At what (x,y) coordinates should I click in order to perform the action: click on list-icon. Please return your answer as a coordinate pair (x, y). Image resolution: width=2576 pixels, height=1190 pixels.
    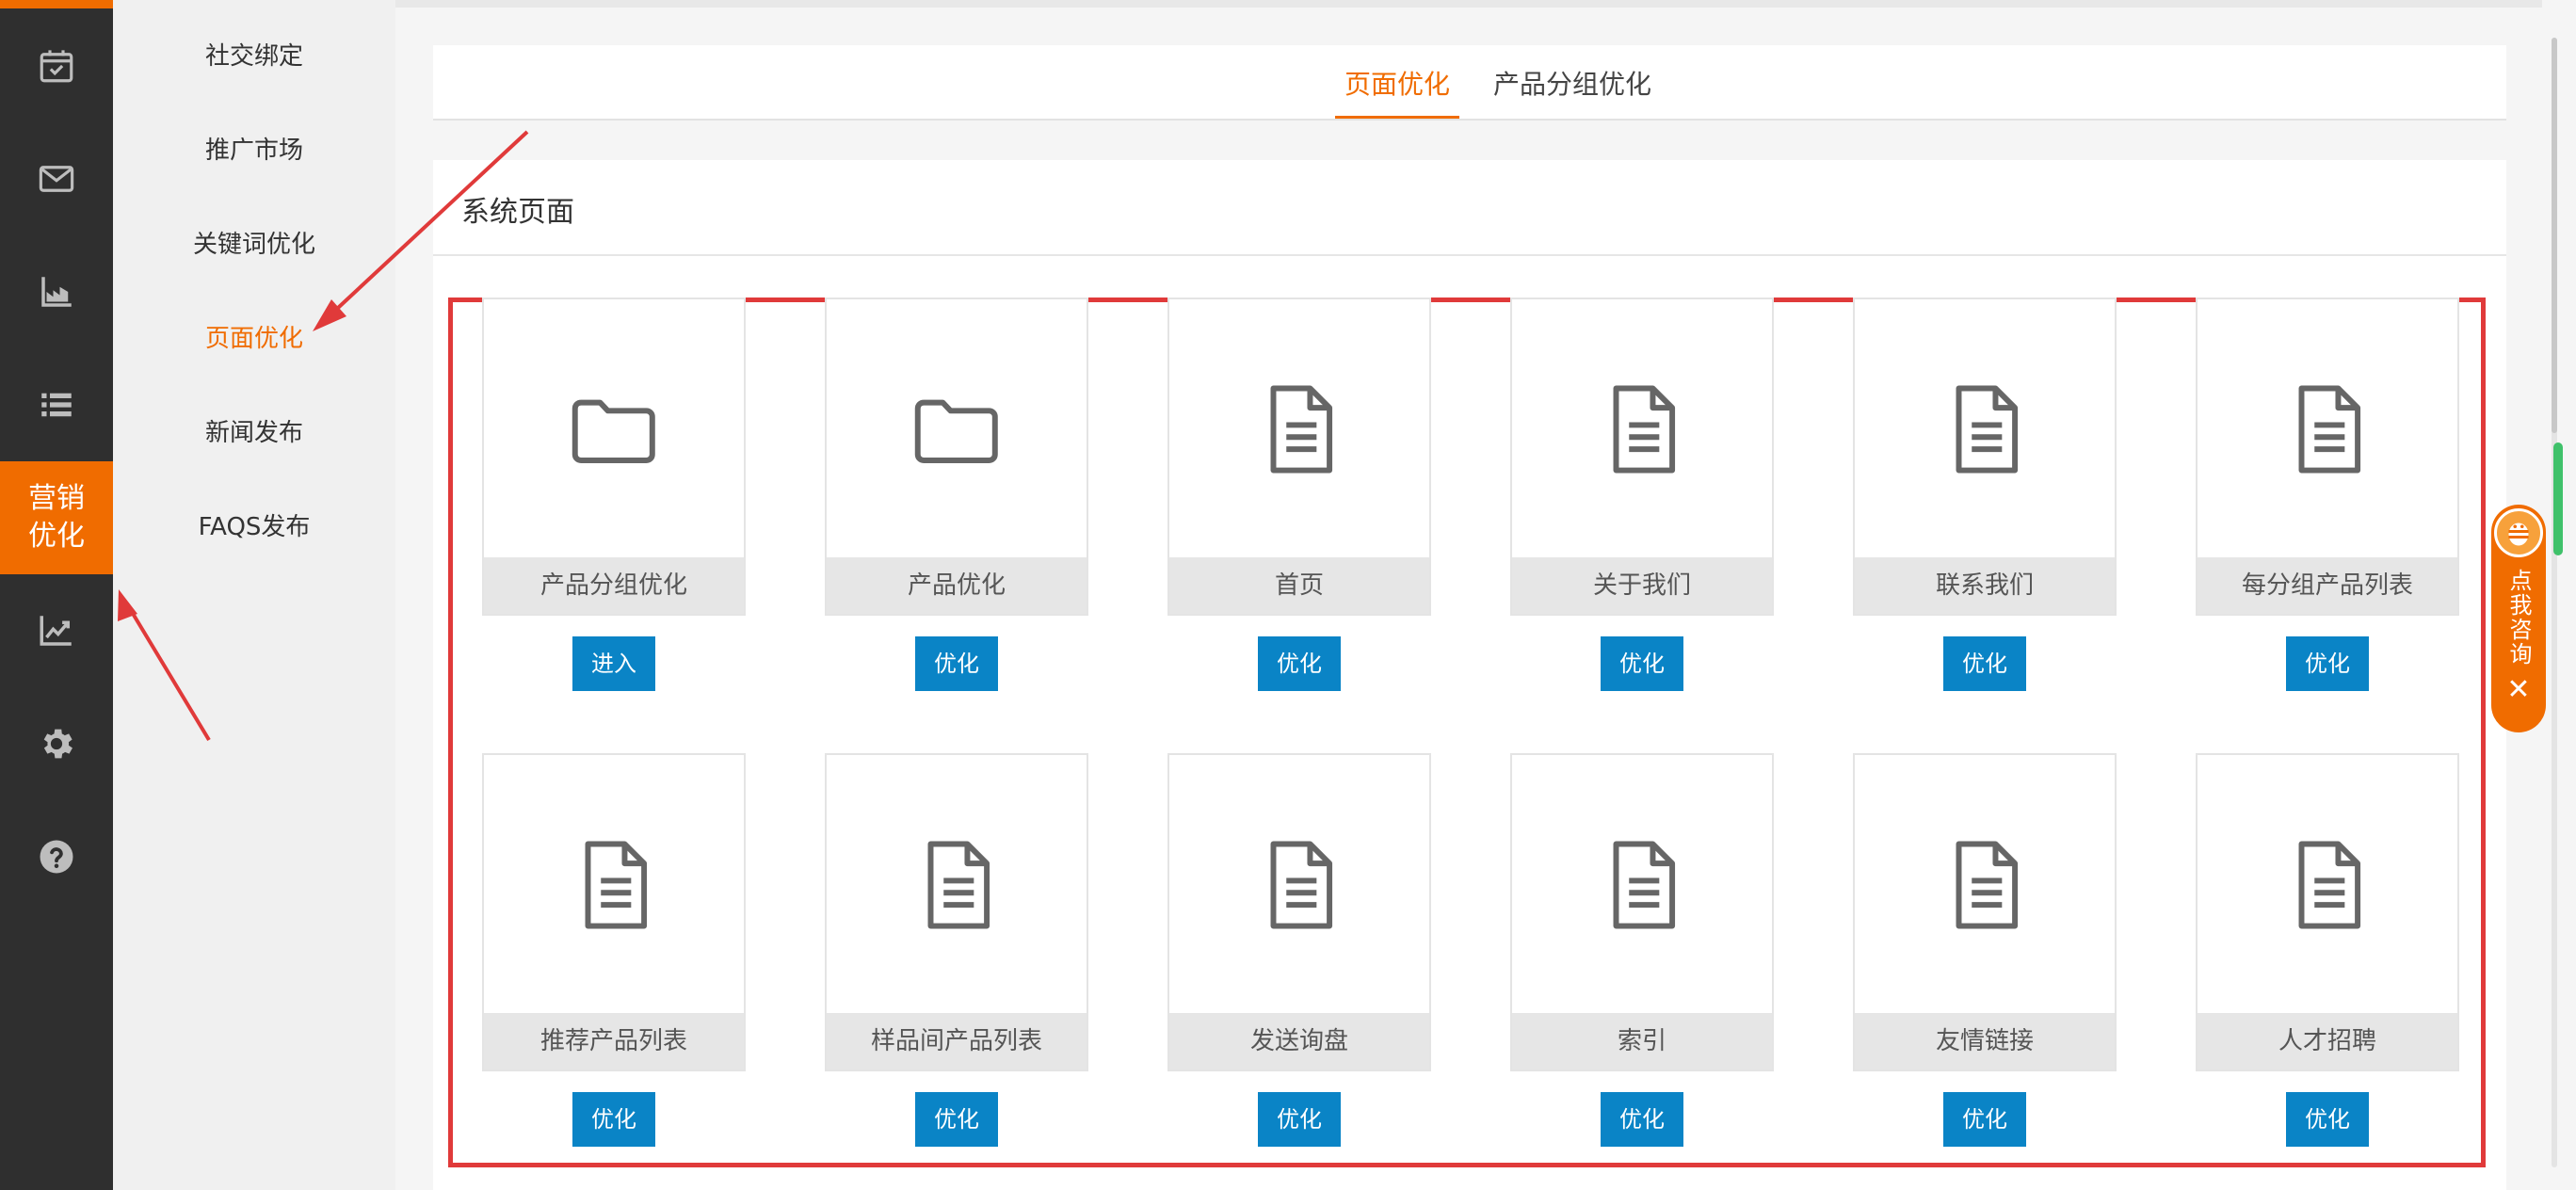
    Looking at the image, I should click on (56, 405).